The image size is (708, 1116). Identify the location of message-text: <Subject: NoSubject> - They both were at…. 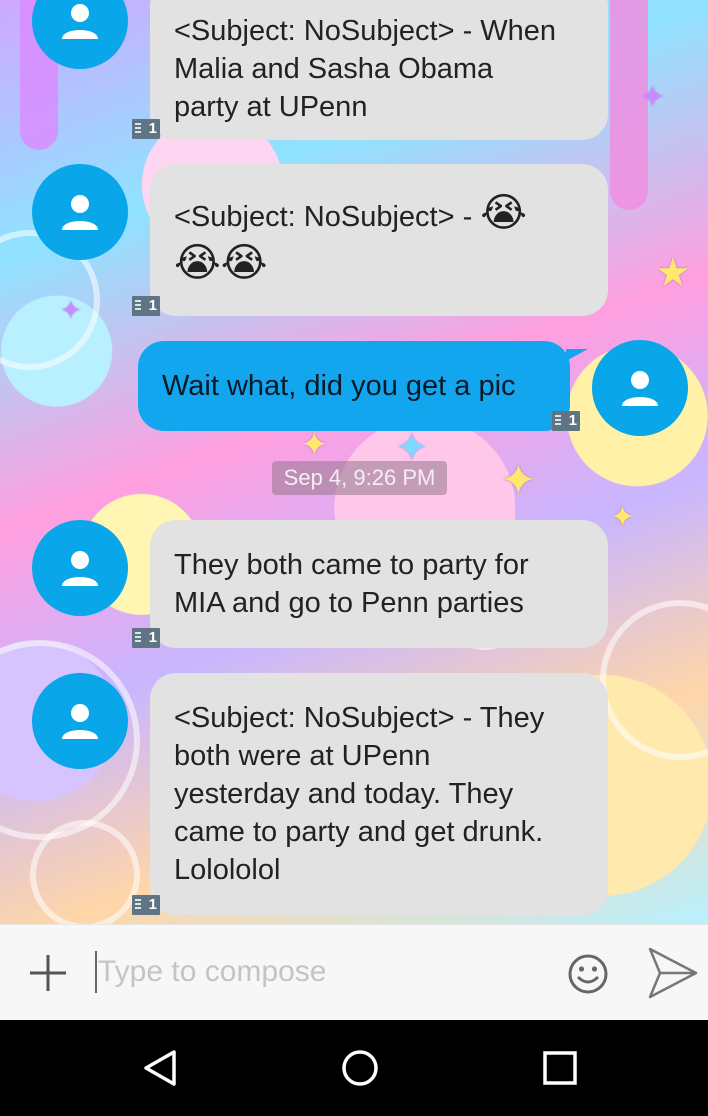
(359, 794).